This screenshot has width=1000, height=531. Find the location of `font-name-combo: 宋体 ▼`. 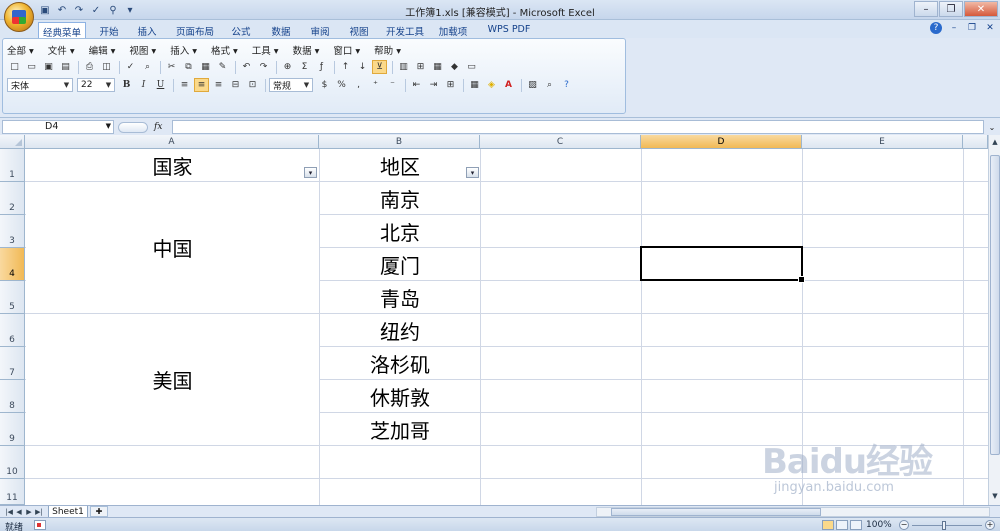

font-name-combo: 宋体 ▼ is located at coordinates (40, 85).